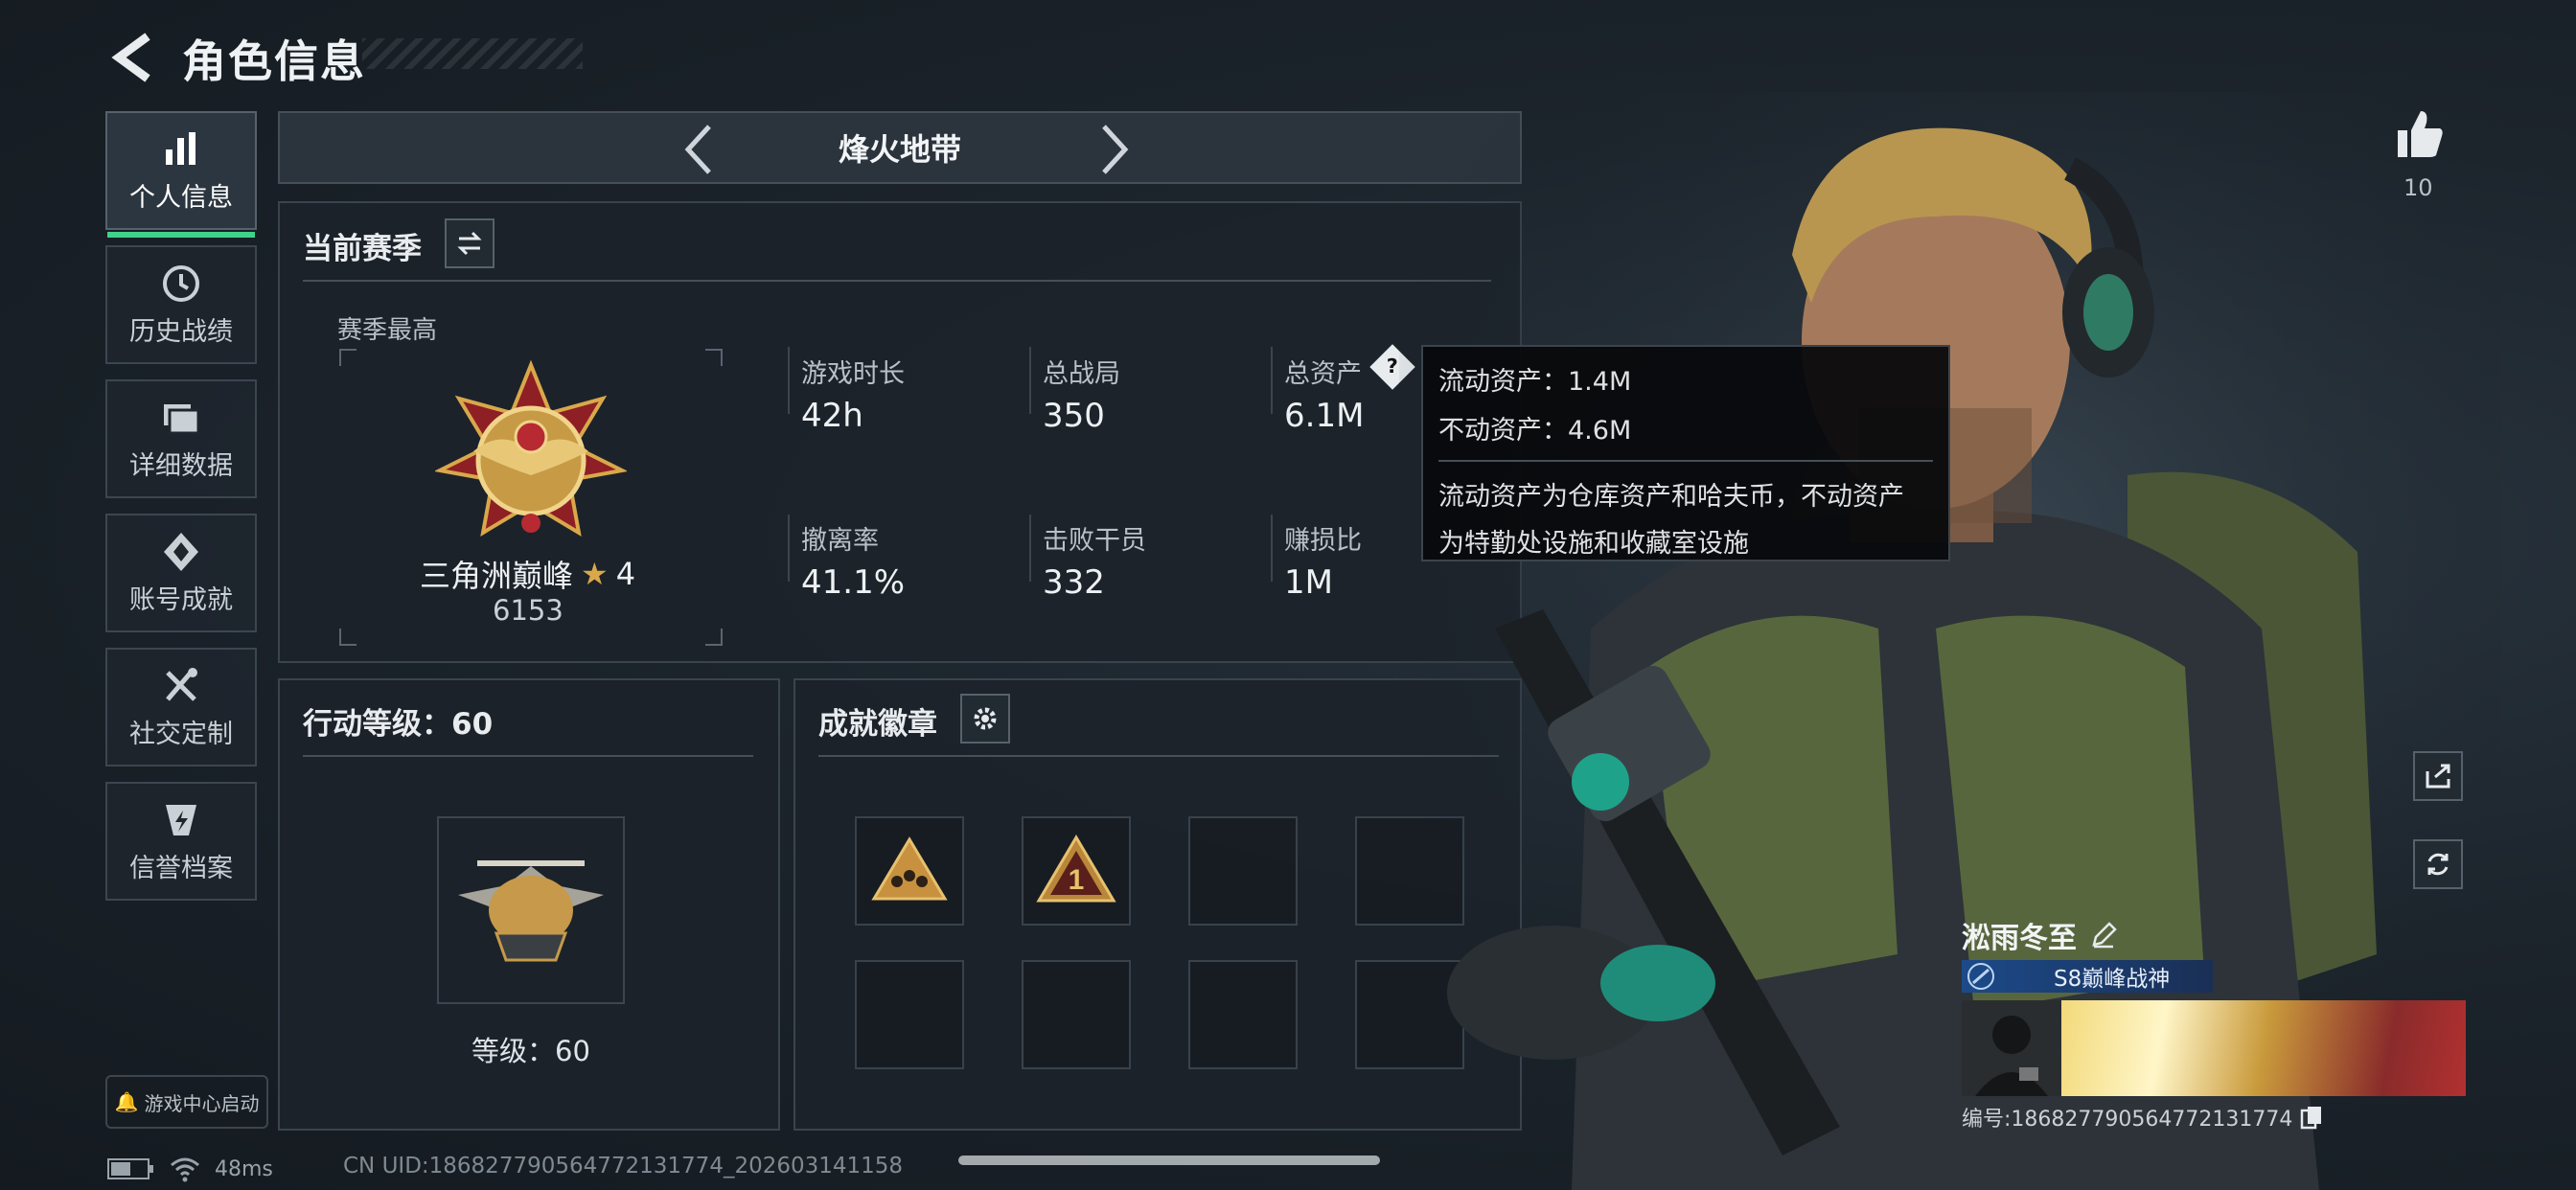  I want to click on sidebar-item-achievements: 账号成就, so click(181, 573).